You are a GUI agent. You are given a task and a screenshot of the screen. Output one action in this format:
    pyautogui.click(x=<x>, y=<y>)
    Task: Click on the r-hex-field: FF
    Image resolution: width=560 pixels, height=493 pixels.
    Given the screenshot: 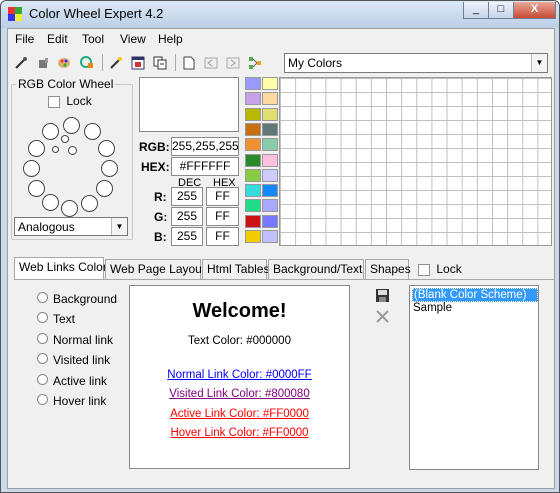 What is the action you would take?
    pyautogui.click(x=222, y=196)
    